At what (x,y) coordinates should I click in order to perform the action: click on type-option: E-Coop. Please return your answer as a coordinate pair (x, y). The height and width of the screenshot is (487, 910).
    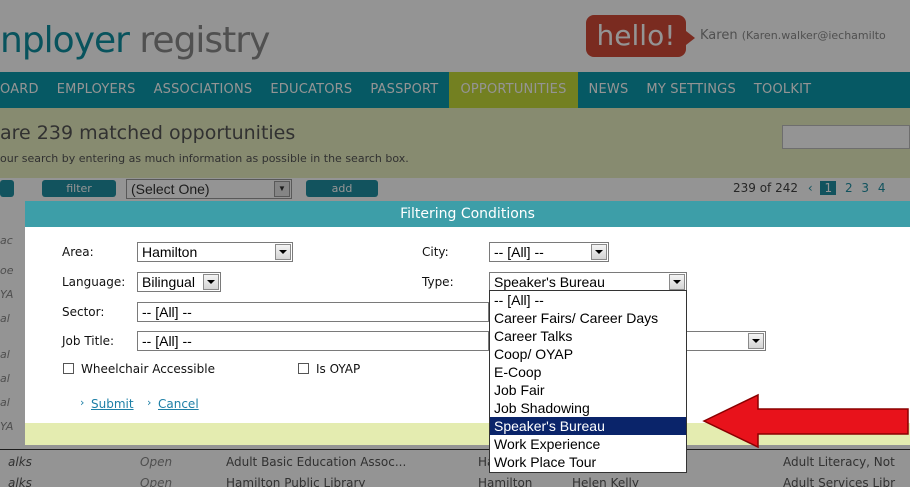
    Looking at the image, I should click on (588, 372).